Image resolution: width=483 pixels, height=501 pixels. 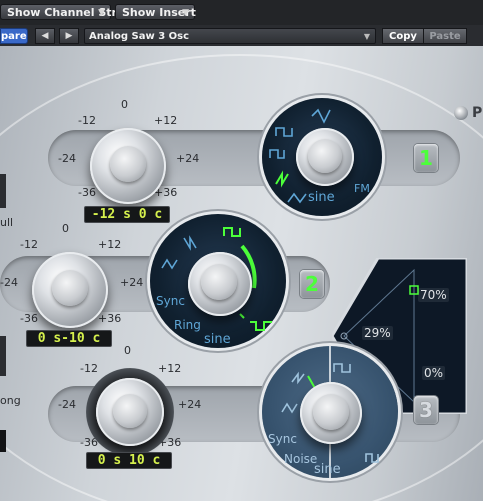 I want to click on mix-osc2-percent: 29%, so click(x=377, y=333).